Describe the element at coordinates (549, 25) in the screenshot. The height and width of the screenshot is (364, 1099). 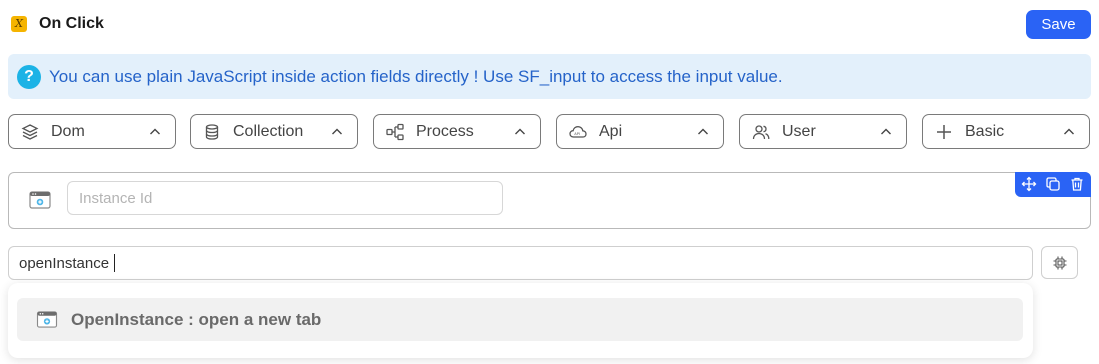
I see `header: X On Click Save` at that location.